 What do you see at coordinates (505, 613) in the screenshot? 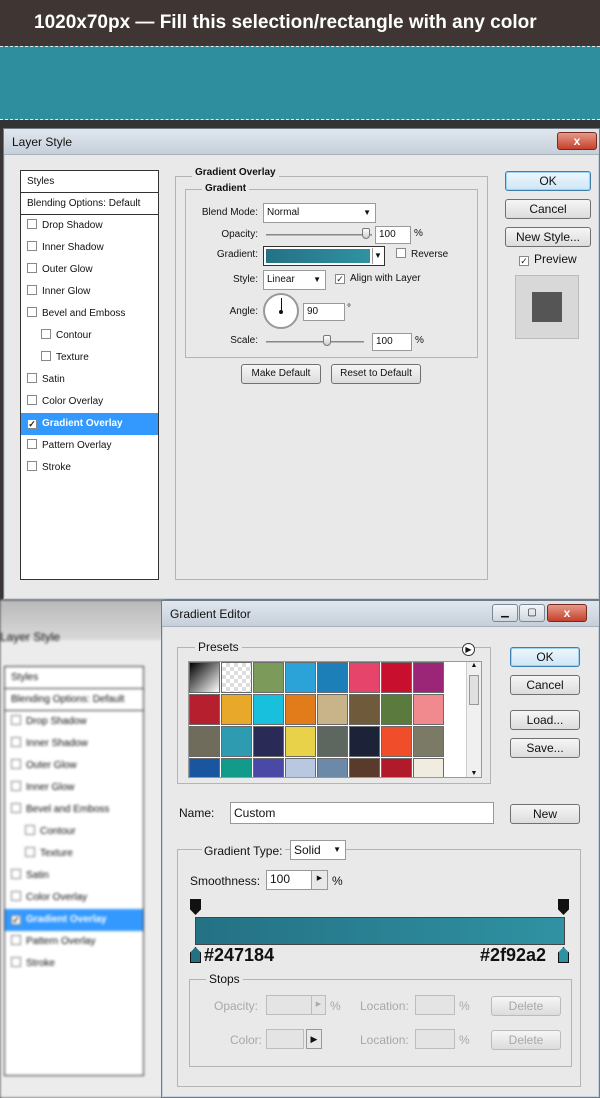
I see `minimize-button: ▁` at bounding box center [505, 613].